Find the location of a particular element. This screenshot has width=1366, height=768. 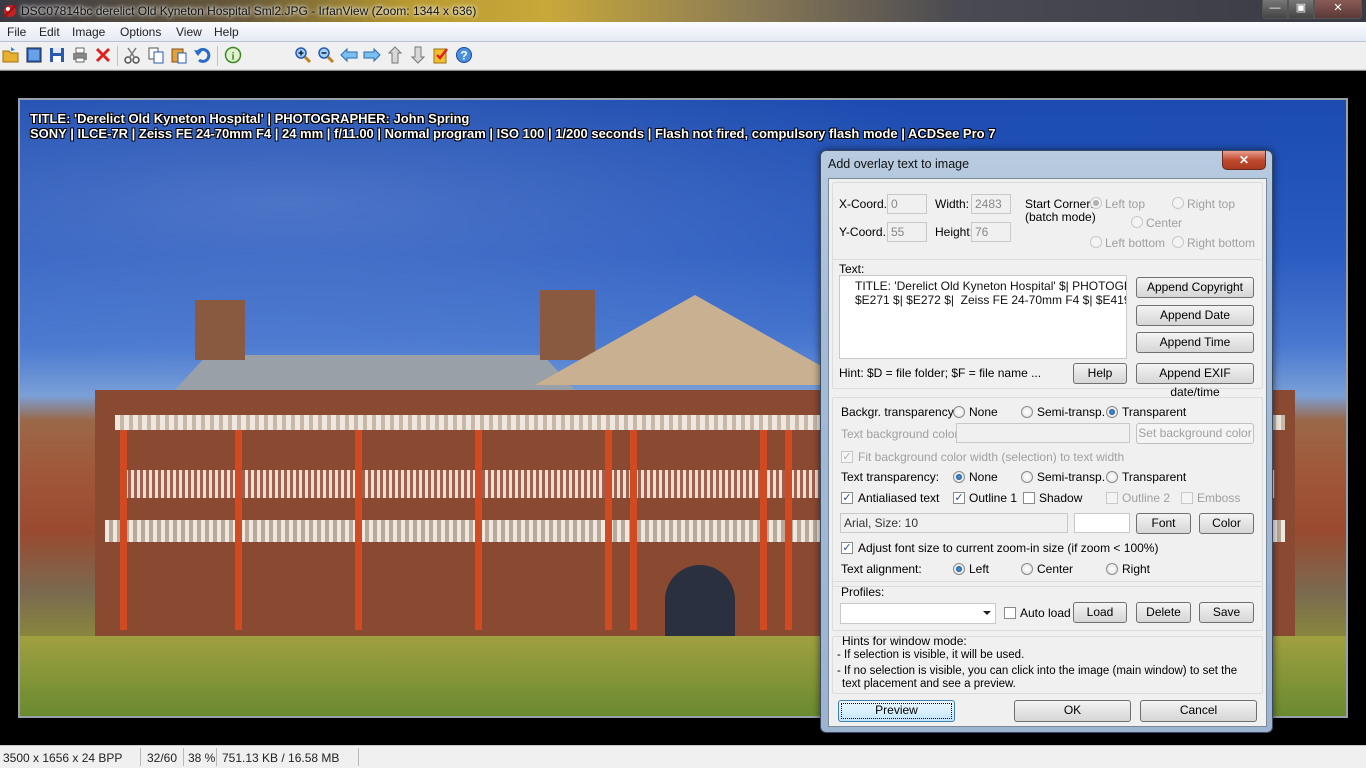

bg-semi-transparent-radio is located at coordinates (1027, 412).